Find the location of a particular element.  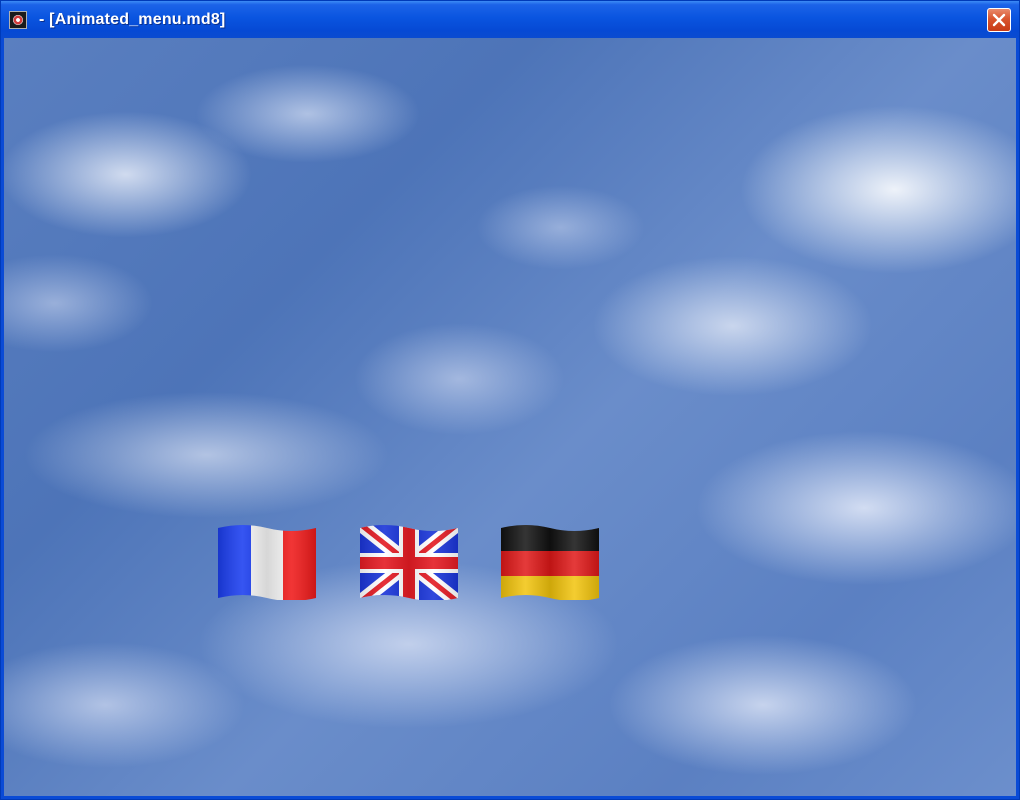

flag-germany-icon is located at coordinates (550, 562).